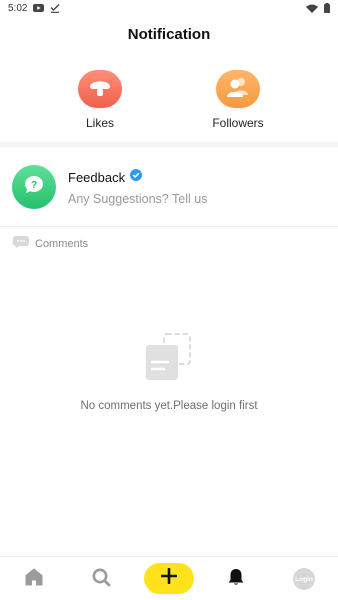  I want to click on download-check-icon, so click(55, 8).